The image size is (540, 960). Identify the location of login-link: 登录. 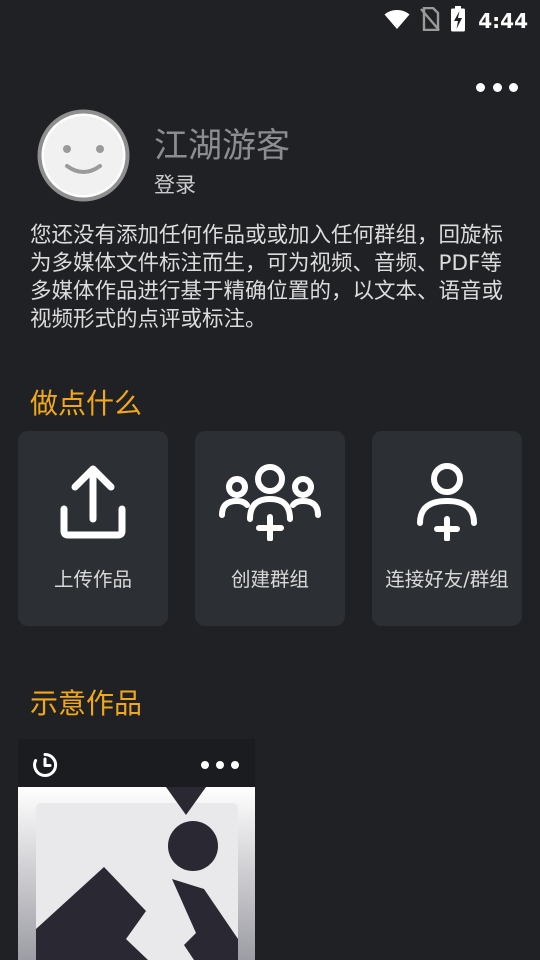
(175, 184).